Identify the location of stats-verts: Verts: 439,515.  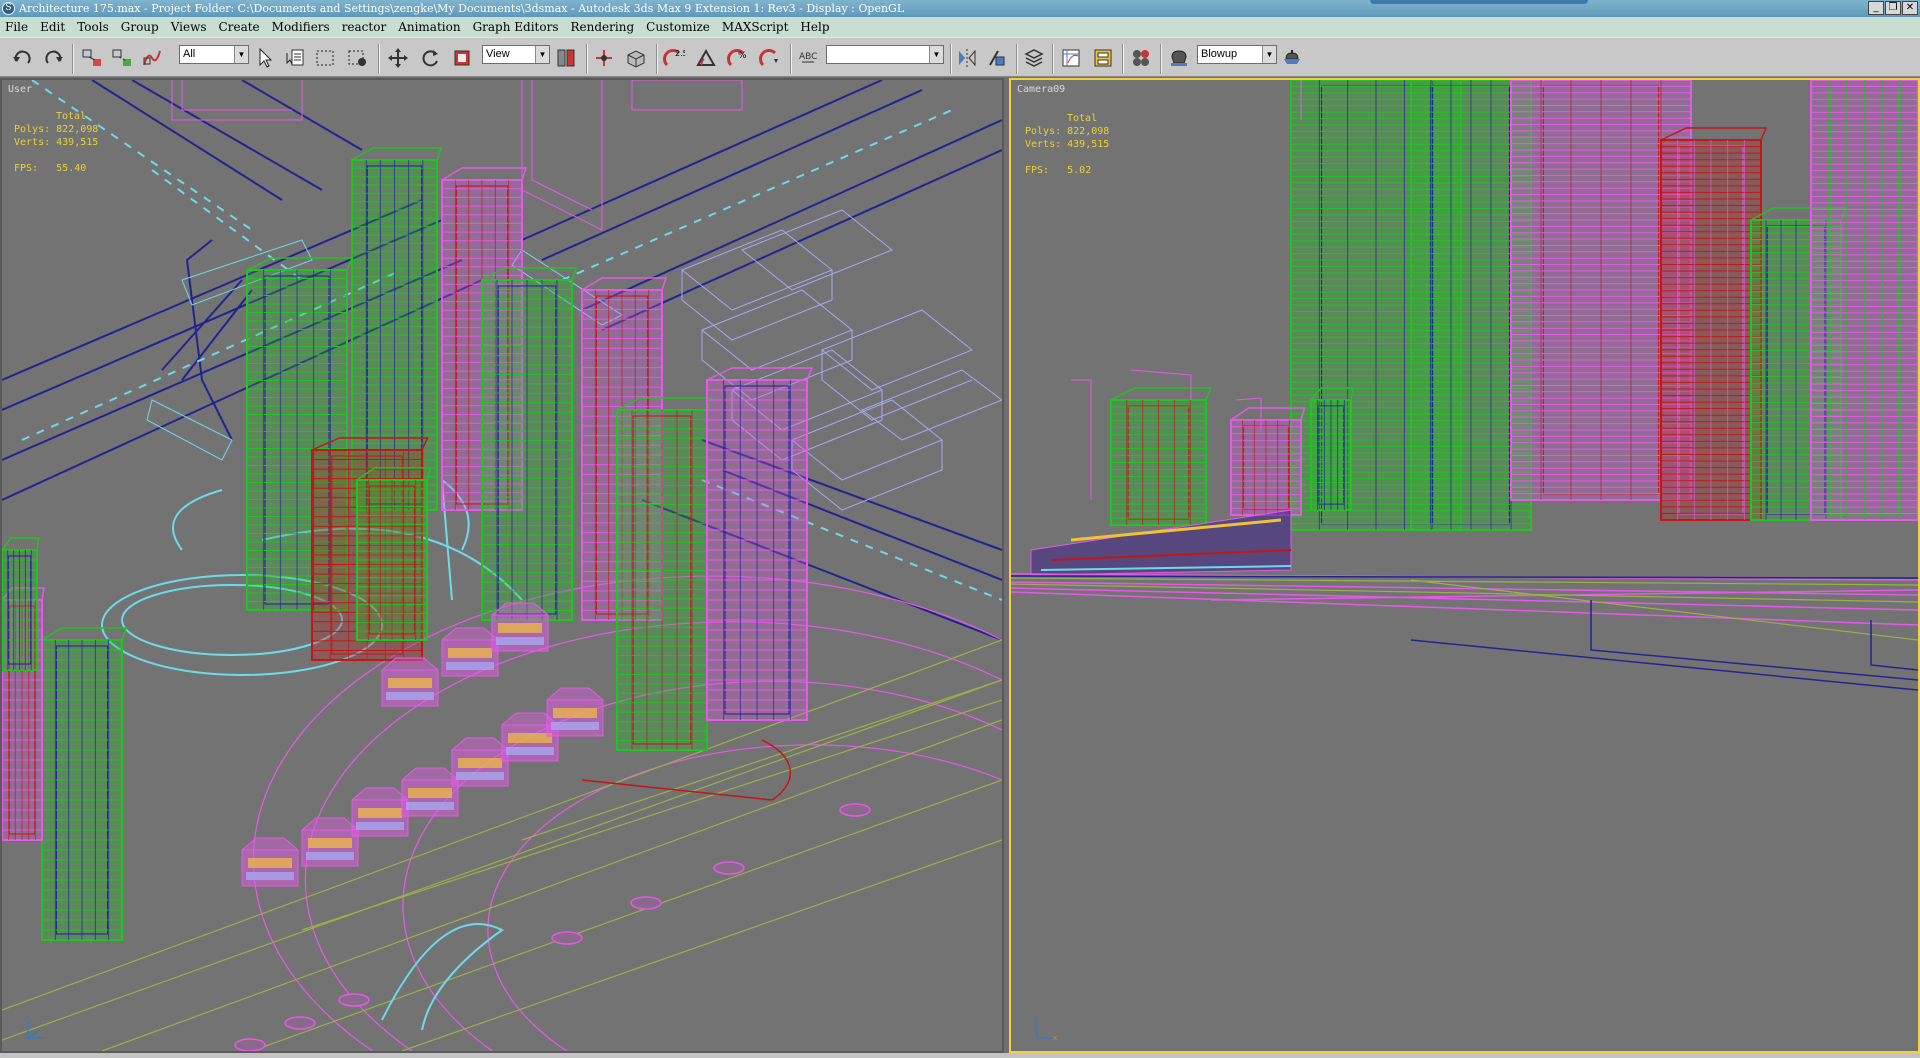
(1067, 144).